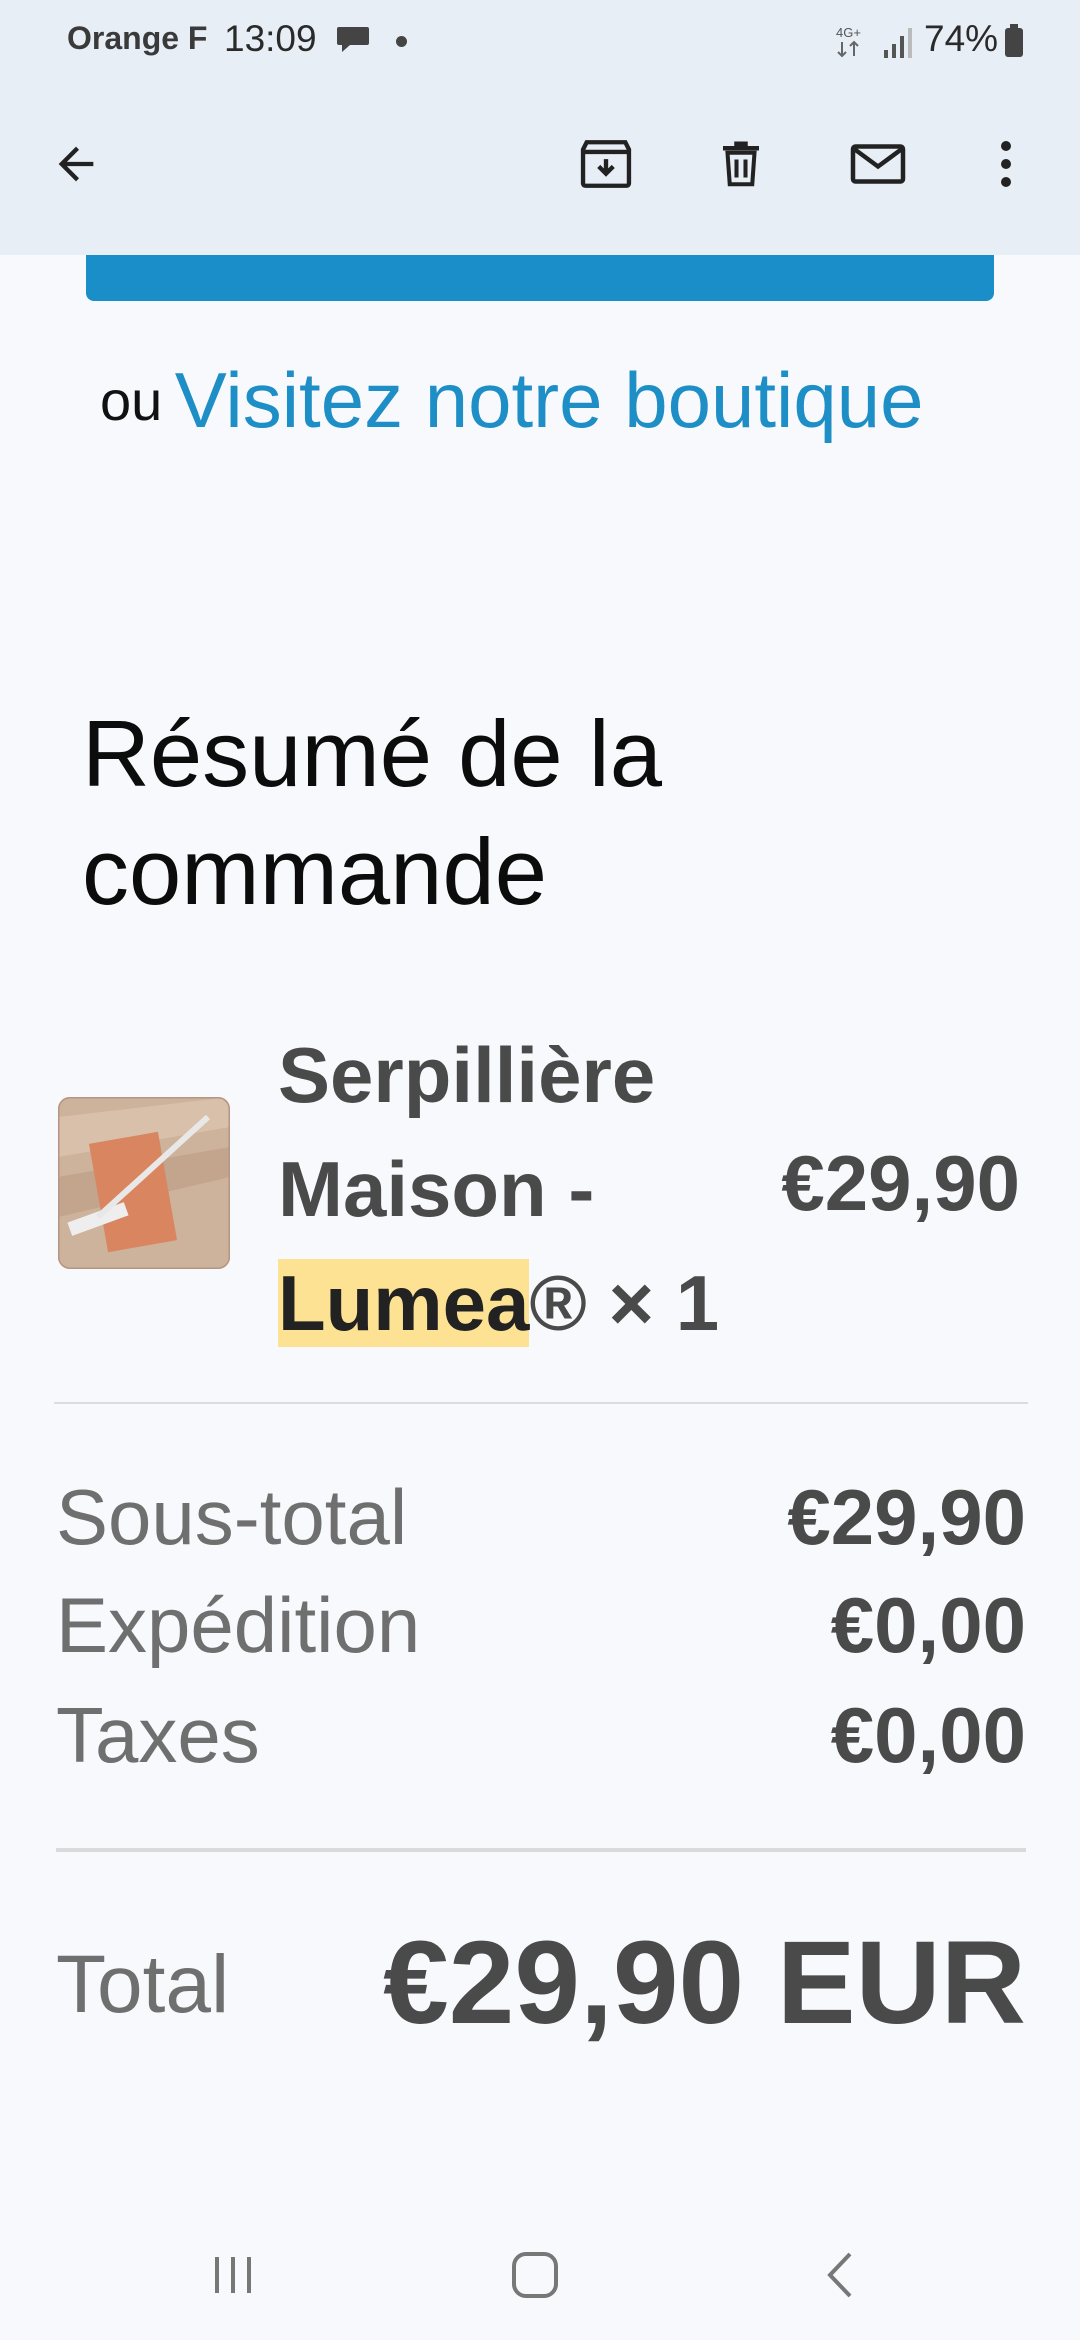 Image resolution: width=1080 pixels, height=2340 pixels. Describe the element at coordinates (137, 38) in the screenshot. I see `carrier-label: Orange F` at that location.